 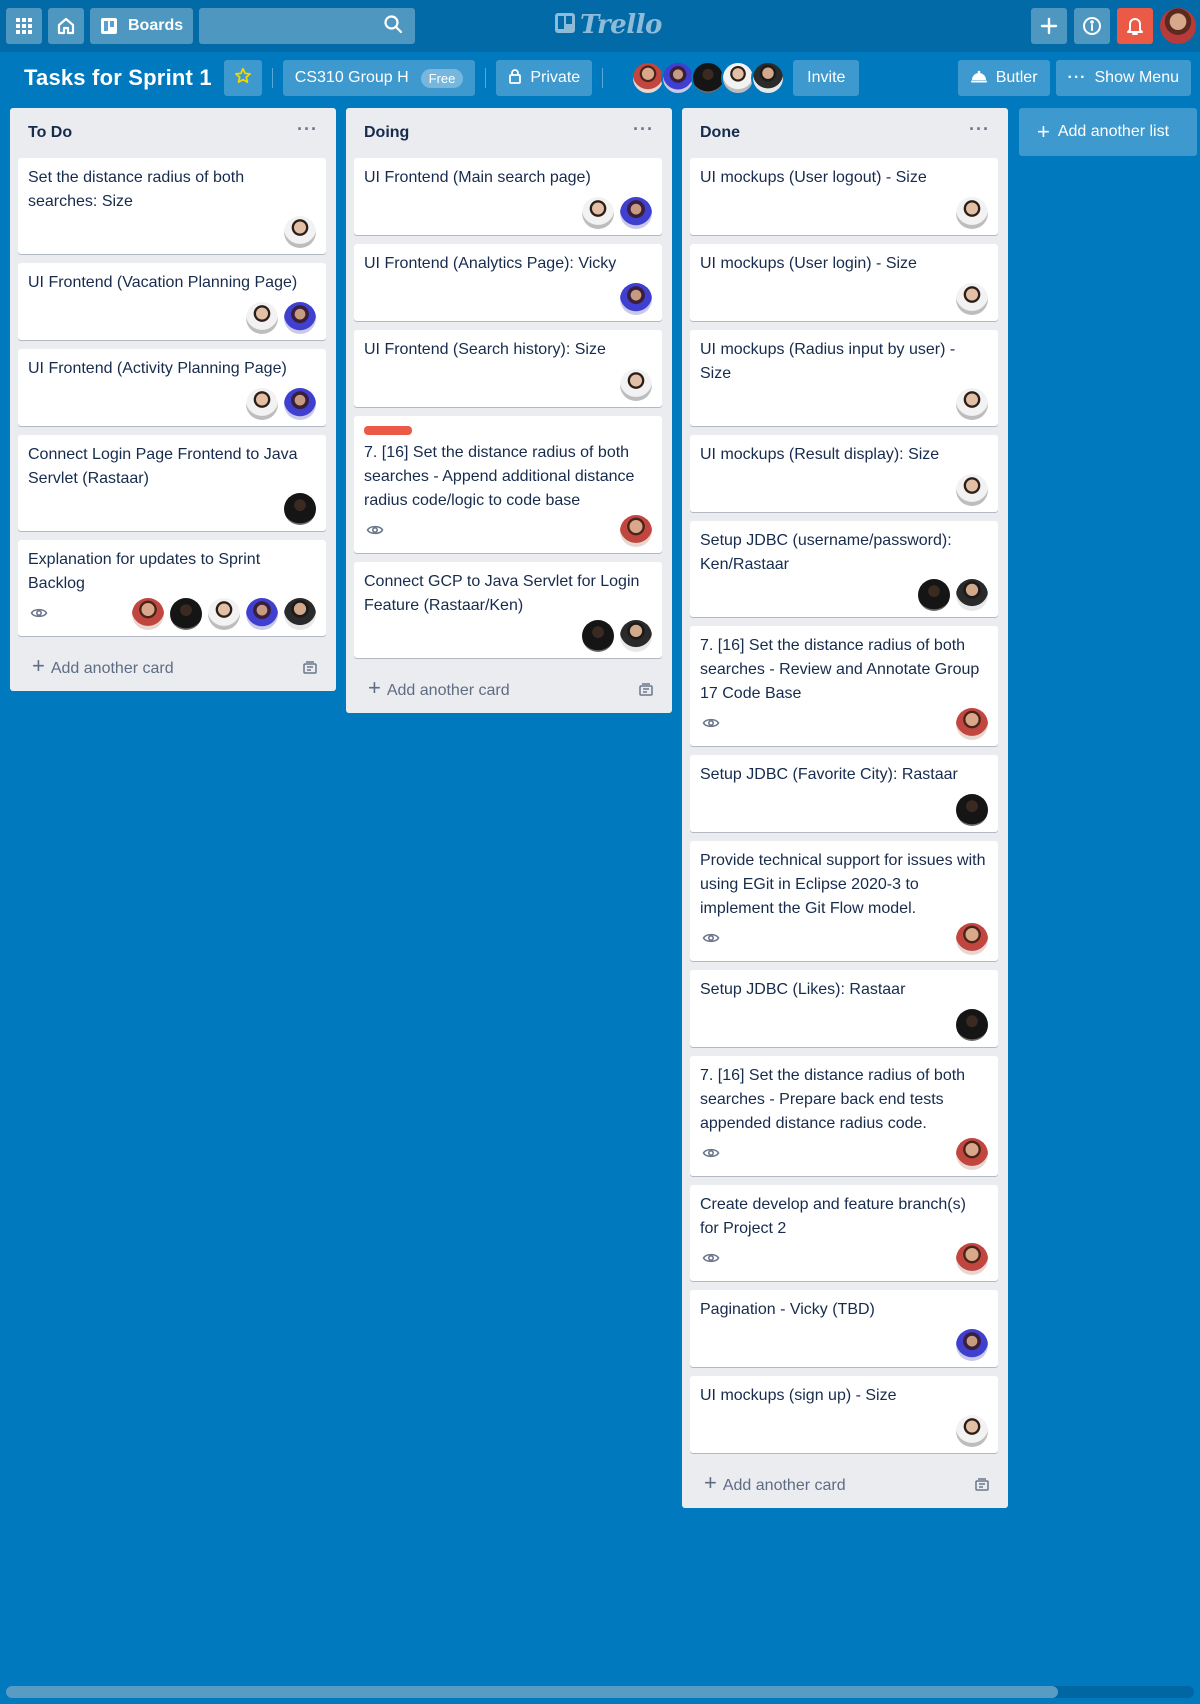 I want to click on card: UI mockups (User login) - Size, so click(x=844, y=282).